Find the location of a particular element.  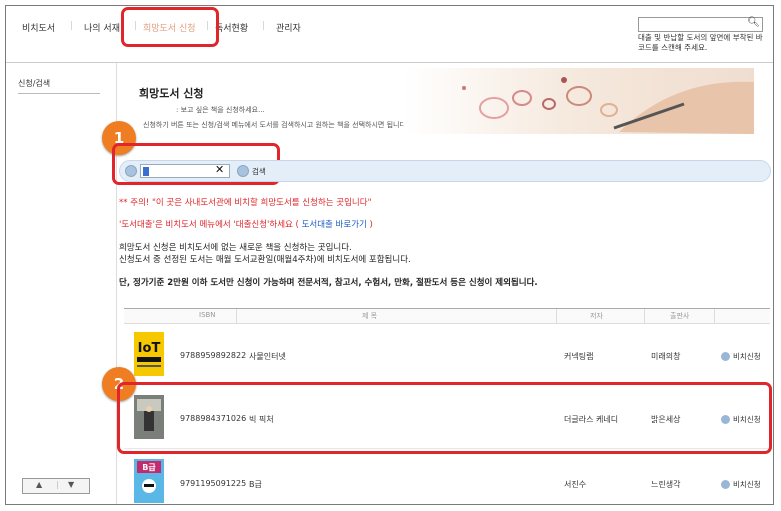

author-cell: 커넥팅랩 is located at coordinates (579, 356).